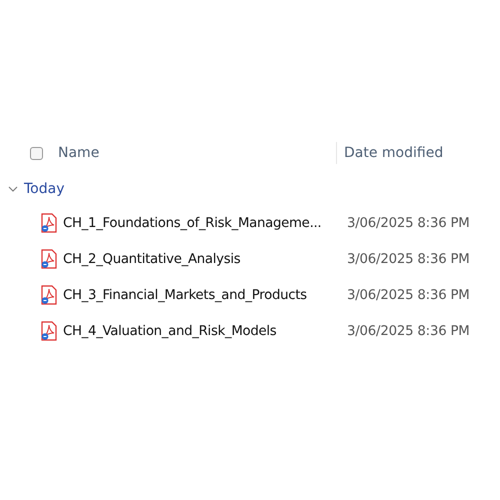  Describe the element at coordinates (394, 153) in the screenshot. I see `column-header: Date modified` at that location.